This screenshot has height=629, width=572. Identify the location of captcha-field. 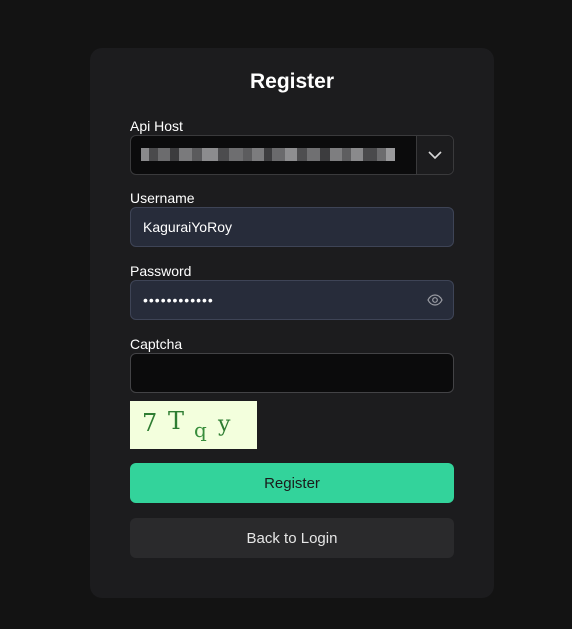
(292, 373).